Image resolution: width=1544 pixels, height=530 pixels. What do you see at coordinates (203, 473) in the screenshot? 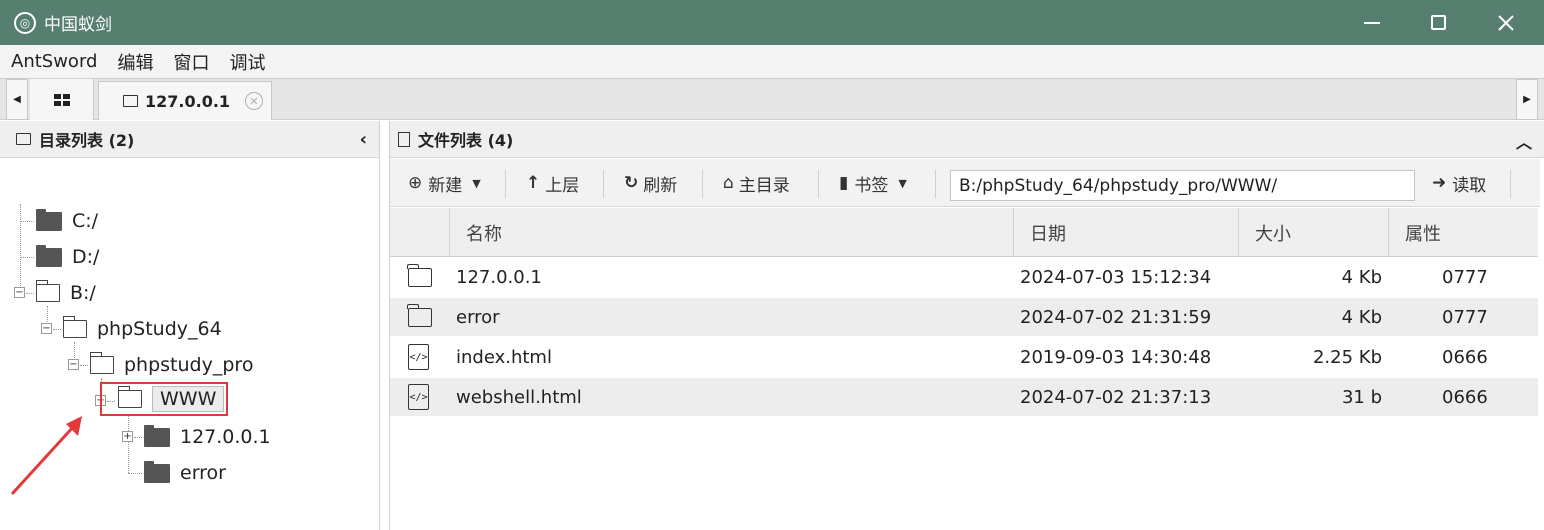
I see `tree-node-label: error` at bounding box center [203, 473].